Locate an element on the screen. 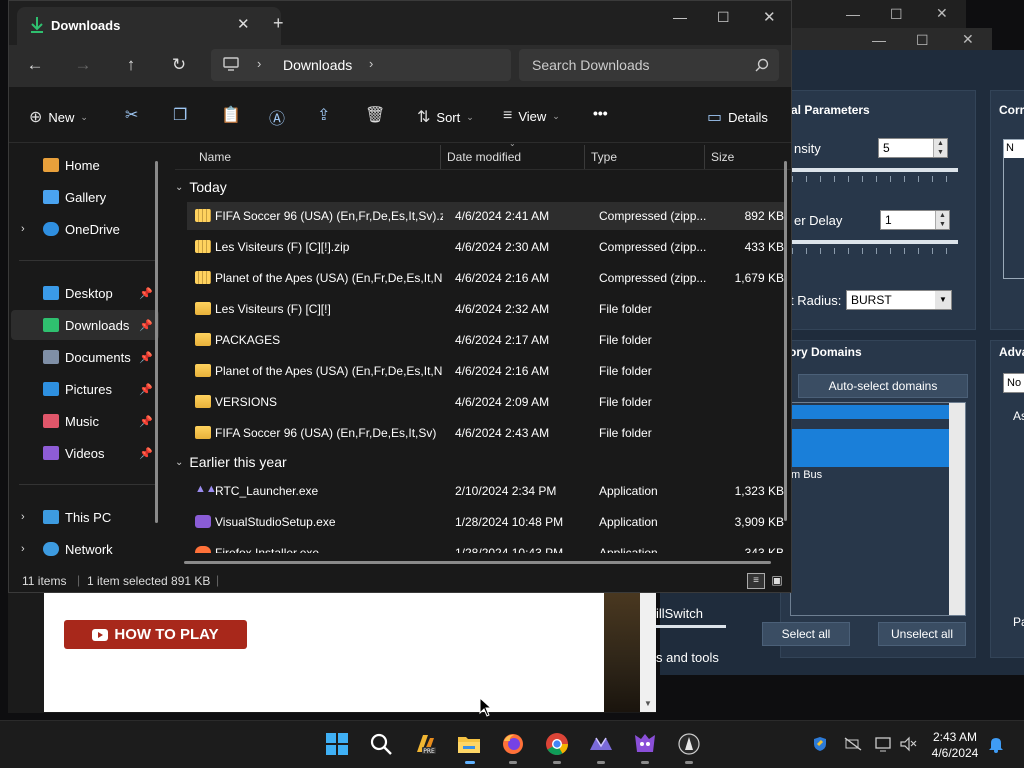 Image resolution: width=1024 pixels, height=768 pixels. status-bar: 11 items | 1 item selected 891 KB | ≡ ▣ is located at coordinates (400, 580).